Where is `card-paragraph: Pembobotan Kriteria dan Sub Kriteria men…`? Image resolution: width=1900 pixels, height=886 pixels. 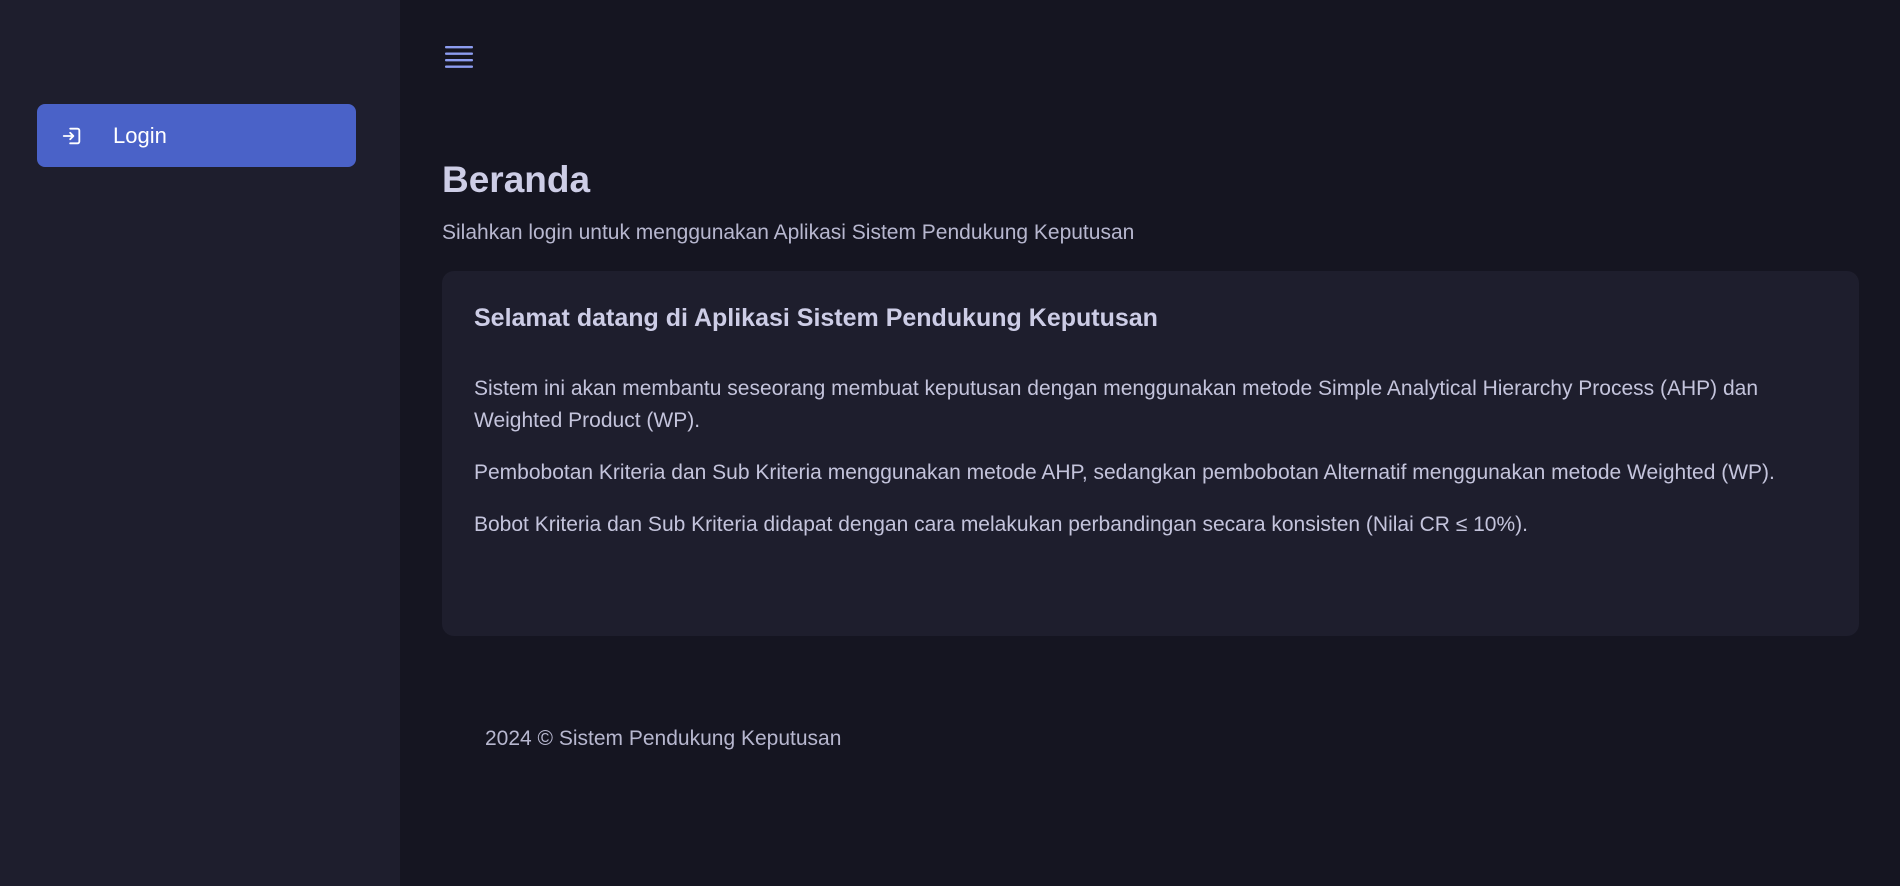
card-paragraph: Pembobotan Kriteria dan Sub Kriteria men… is located at coordinates (1124, 472).